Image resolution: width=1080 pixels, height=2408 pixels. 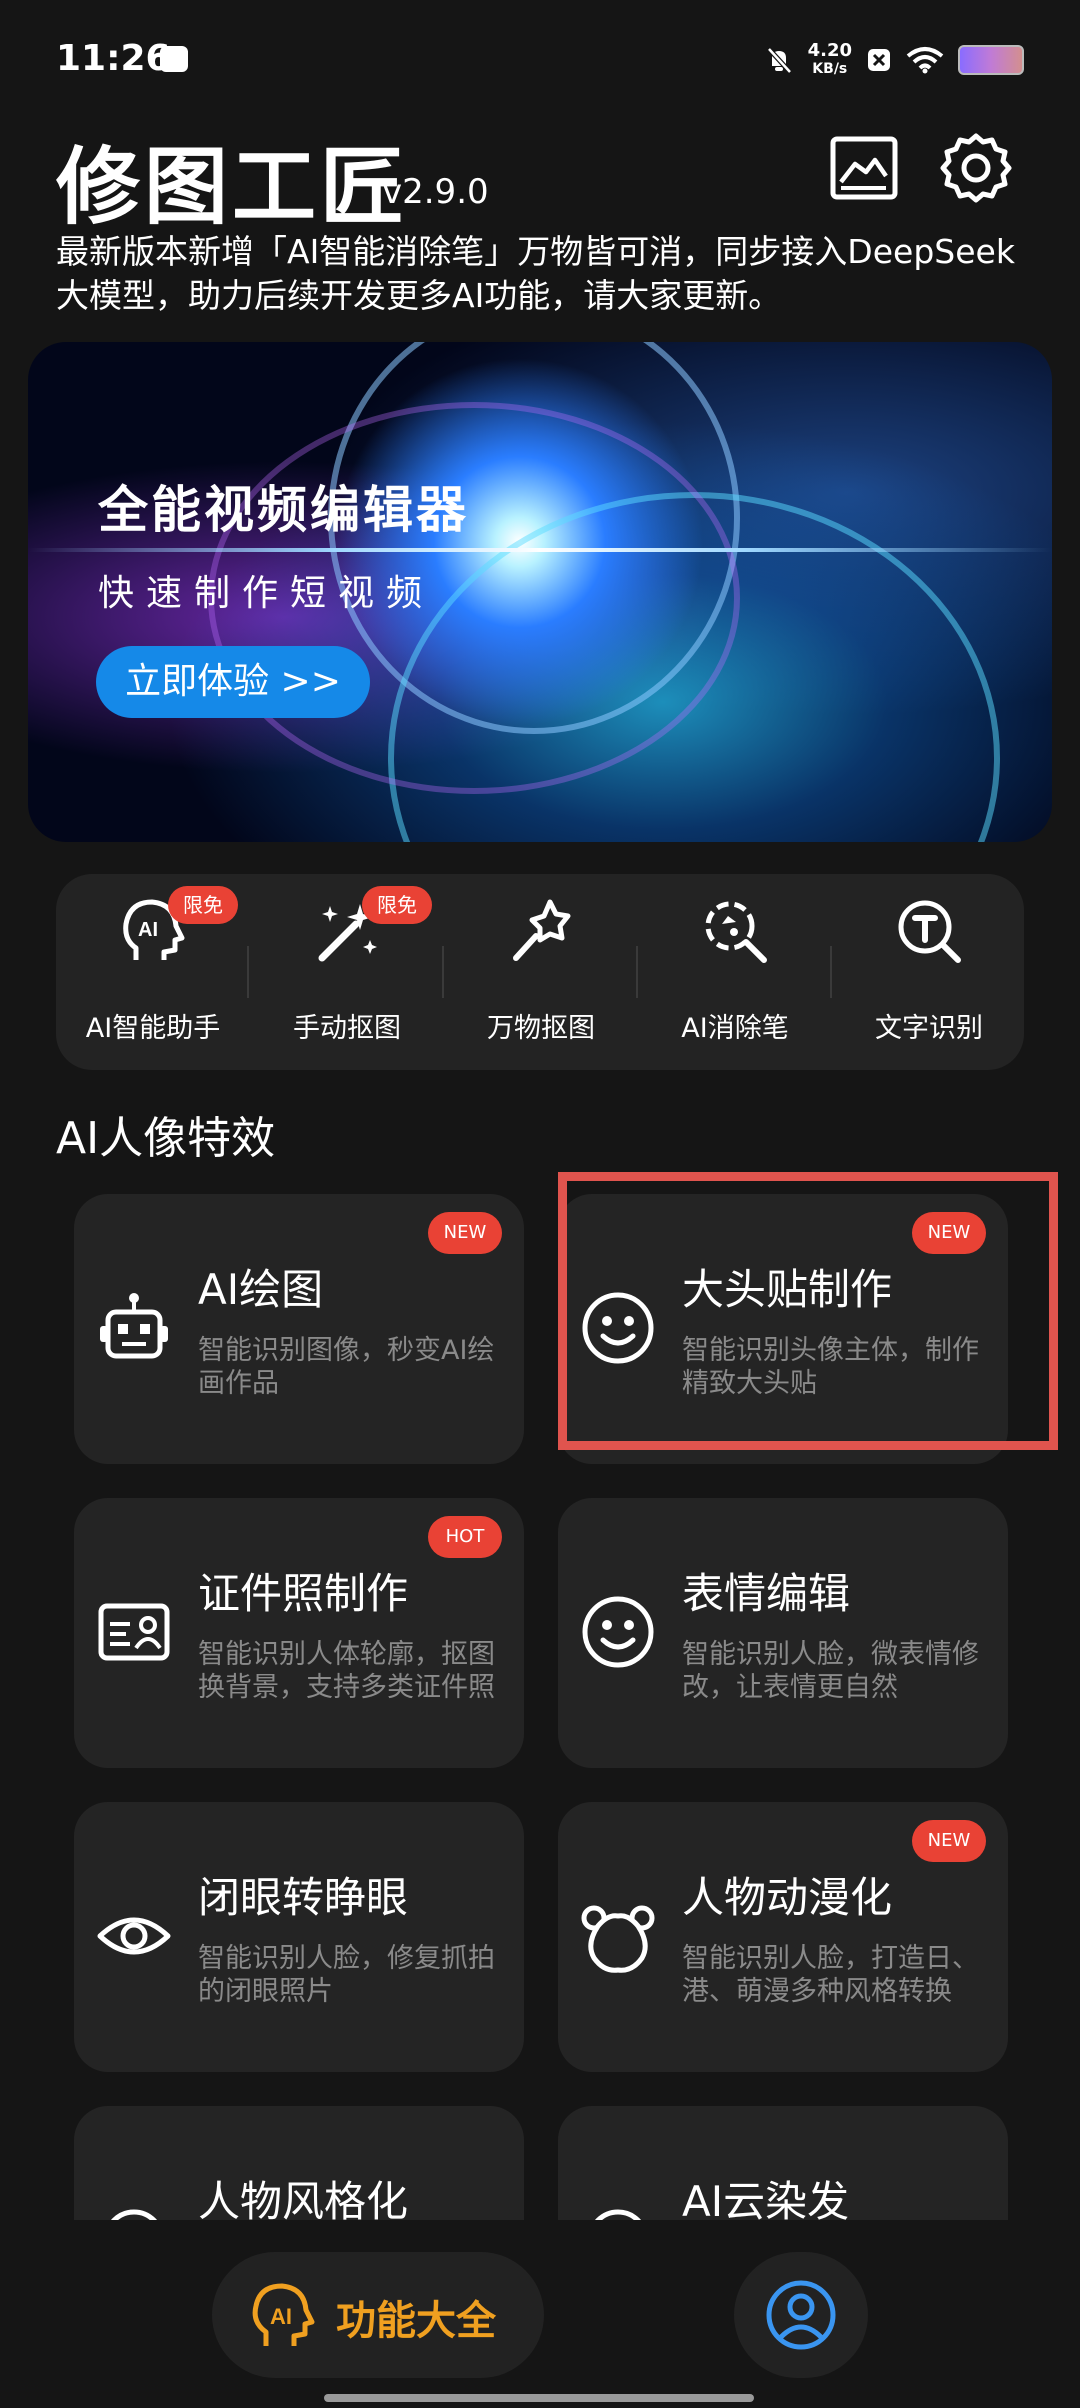 I want to click on tool-label: AI消除笔, so click(x=735, y=1028).